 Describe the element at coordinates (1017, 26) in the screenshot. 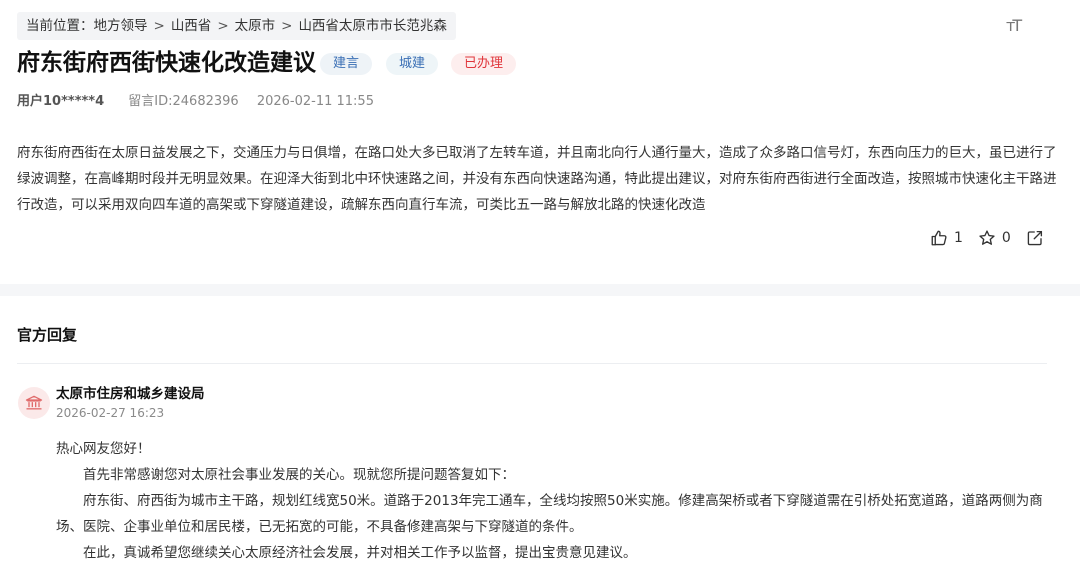

I see `font-size-icon: ᴛT` at that location.